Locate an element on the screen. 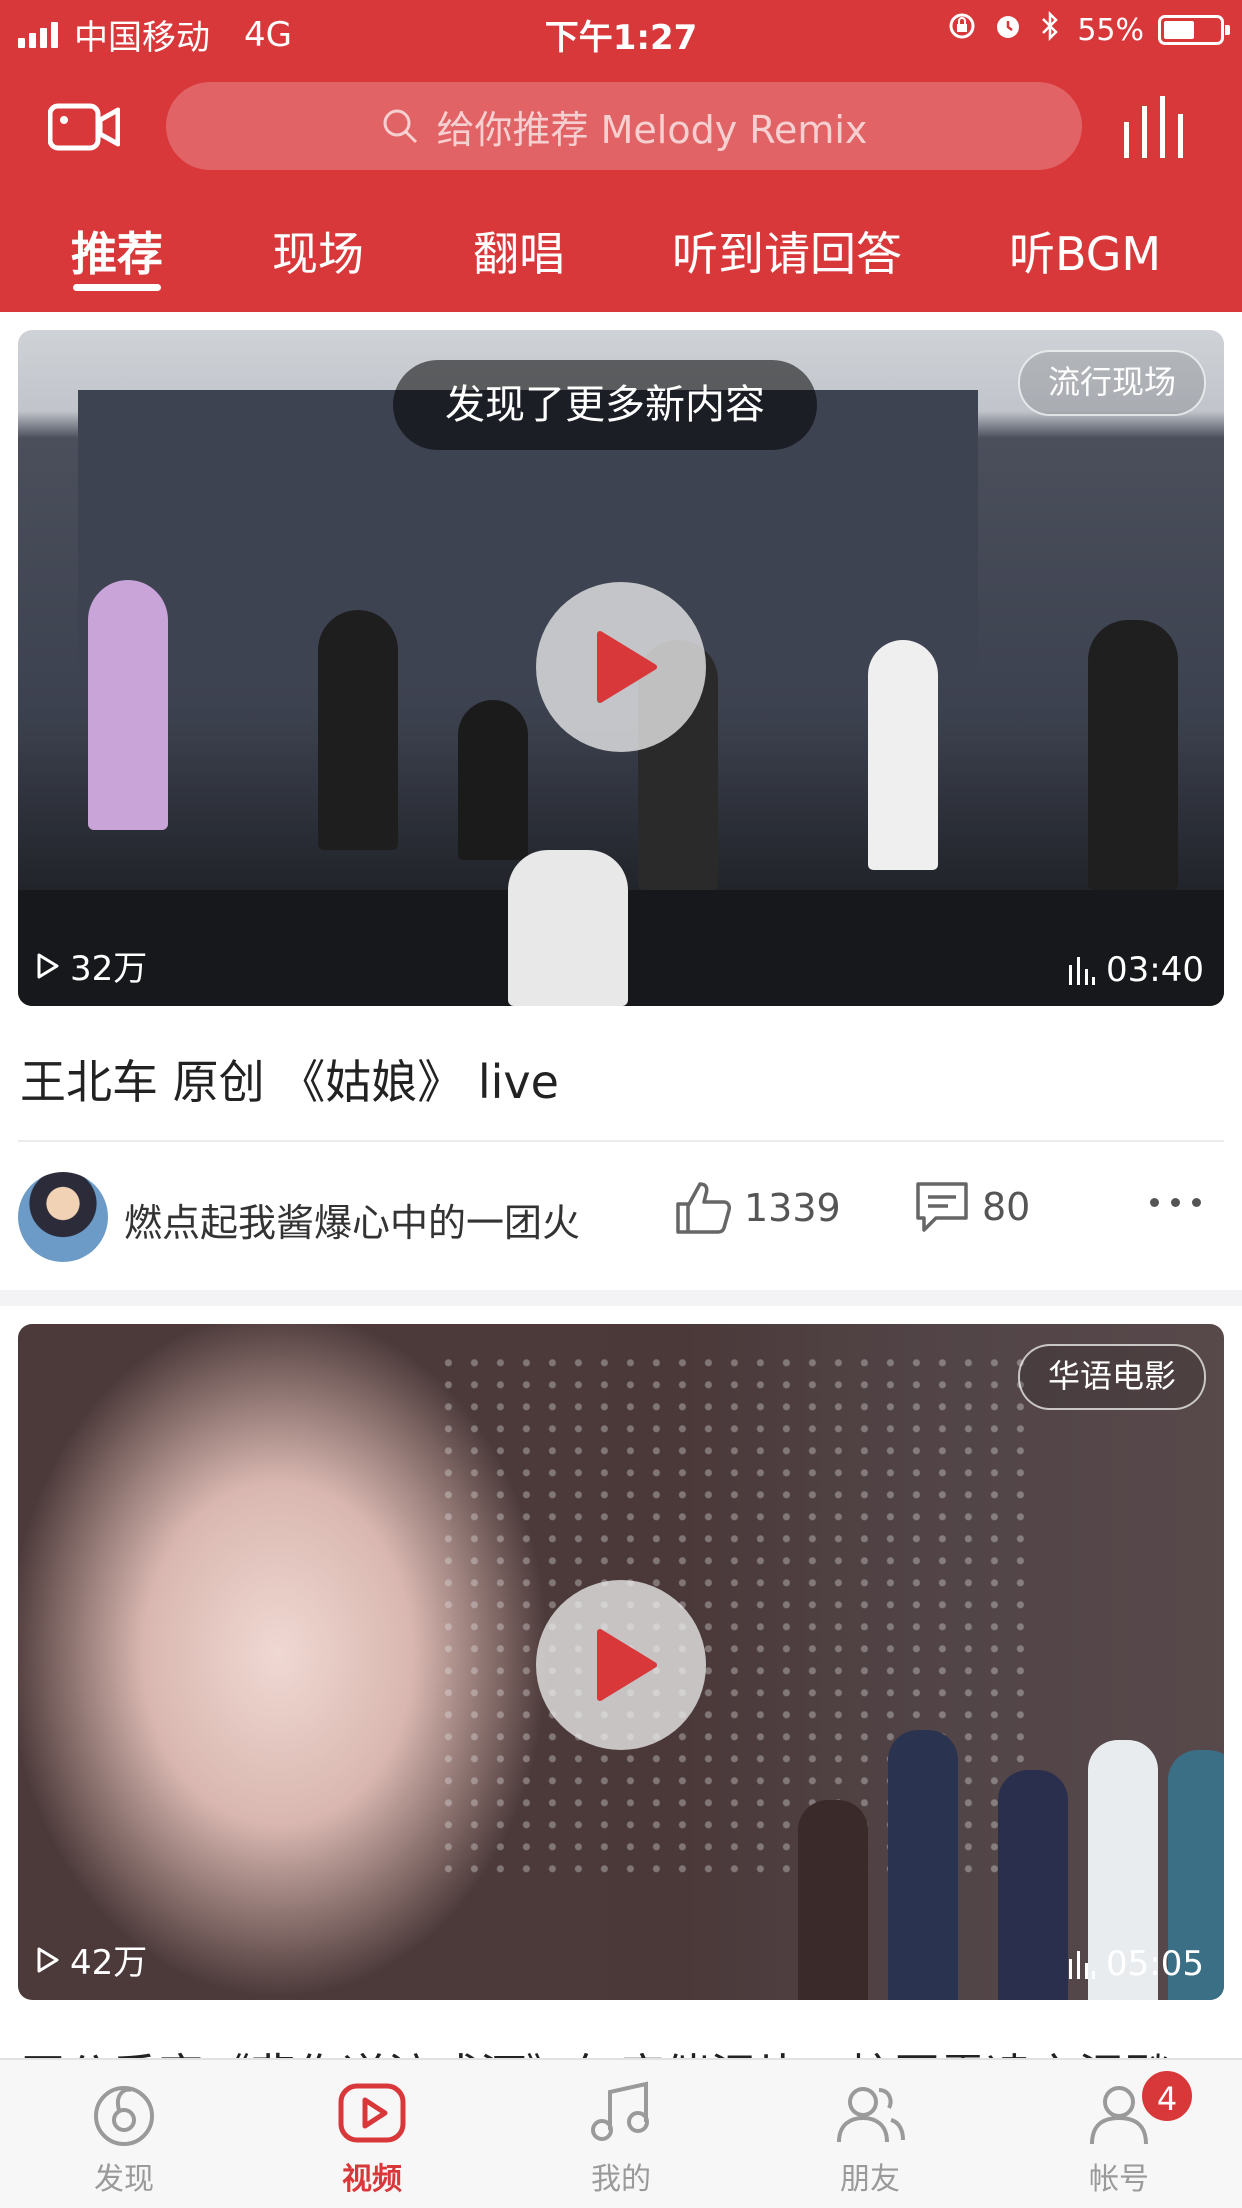 This screenshot has height=2208, width=1242. video-duration: 03:40 is located at coordinates (1136, 970).